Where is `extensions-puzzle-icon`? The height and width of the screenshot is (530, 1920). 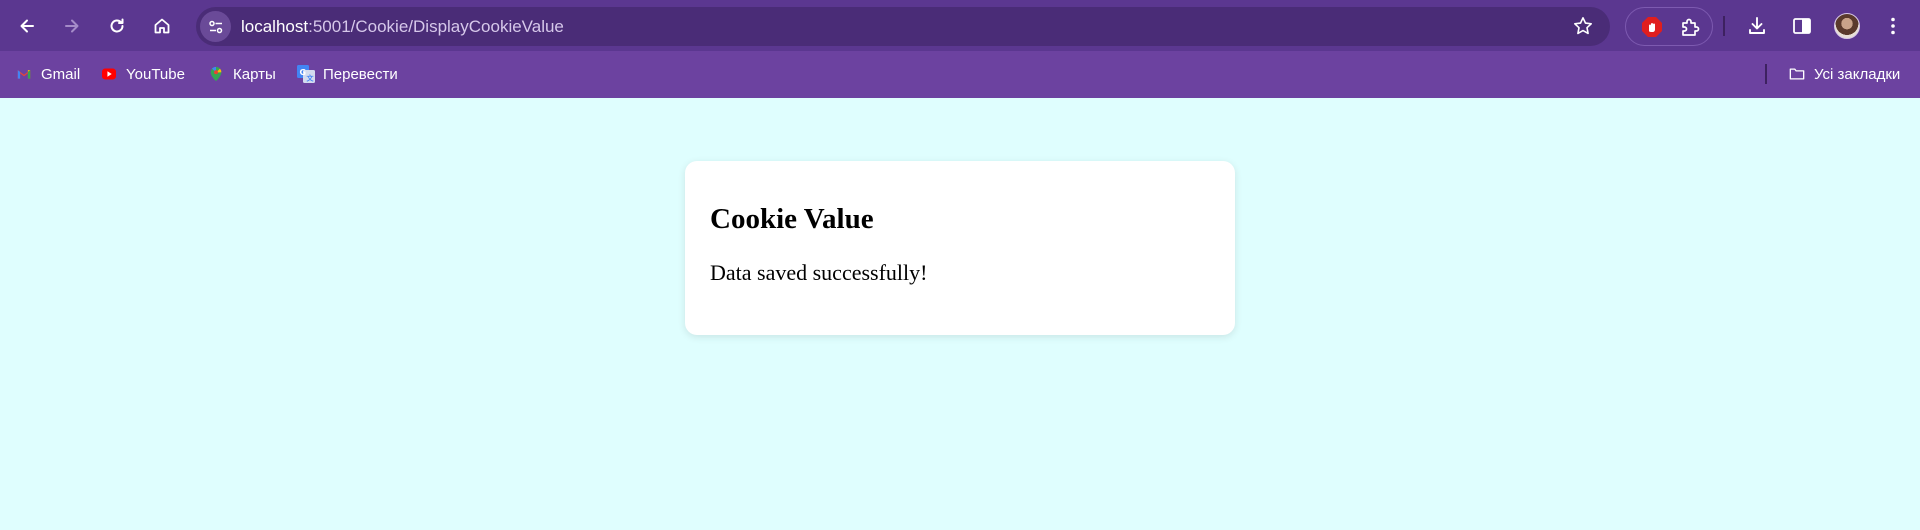 extensions-puzzle-icon is located at coordinates (1690, 27).